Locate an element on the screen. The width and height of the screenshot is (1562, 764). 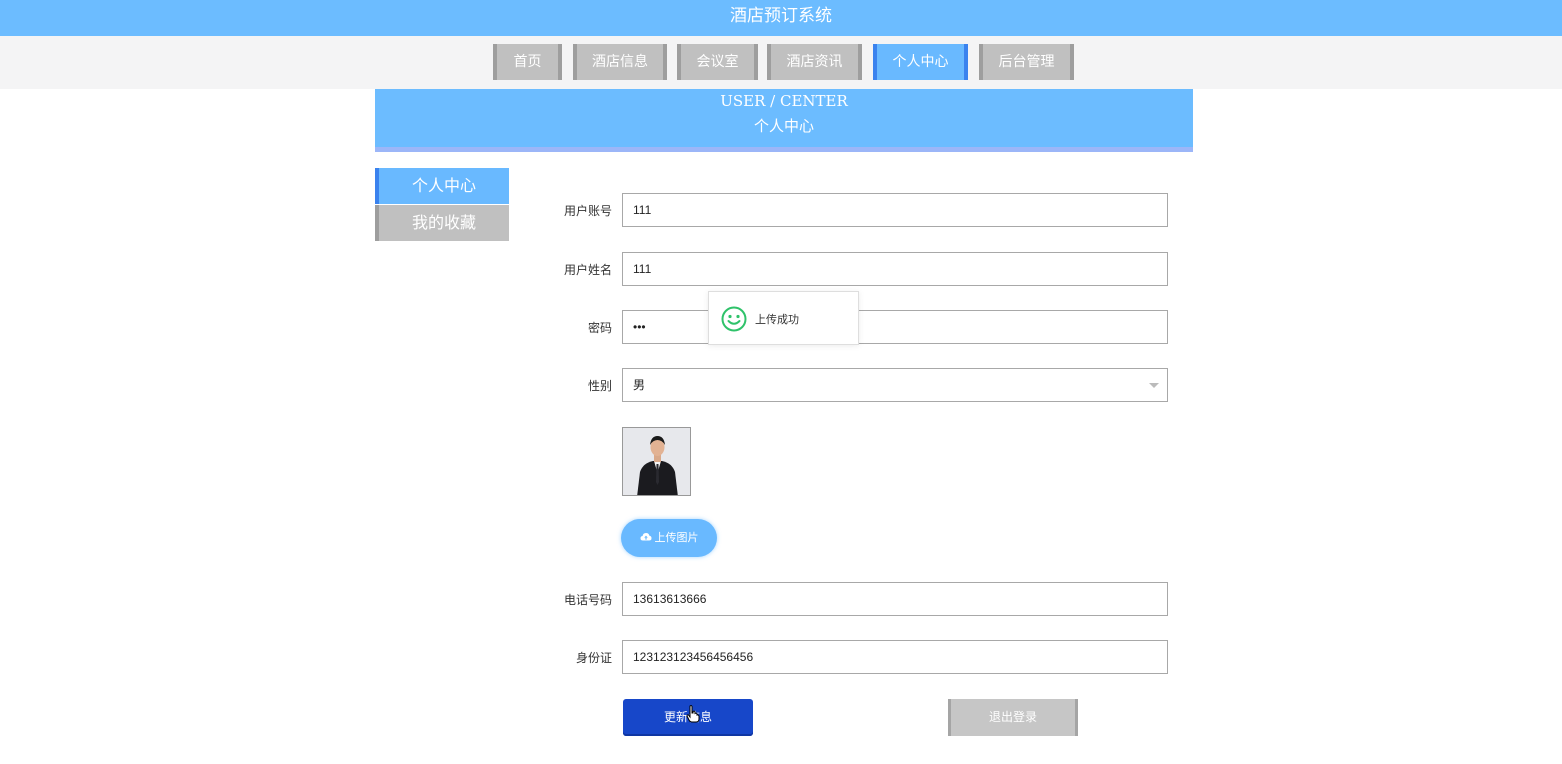
toast-message: 上传成功 is located at coordinates (777, 319).